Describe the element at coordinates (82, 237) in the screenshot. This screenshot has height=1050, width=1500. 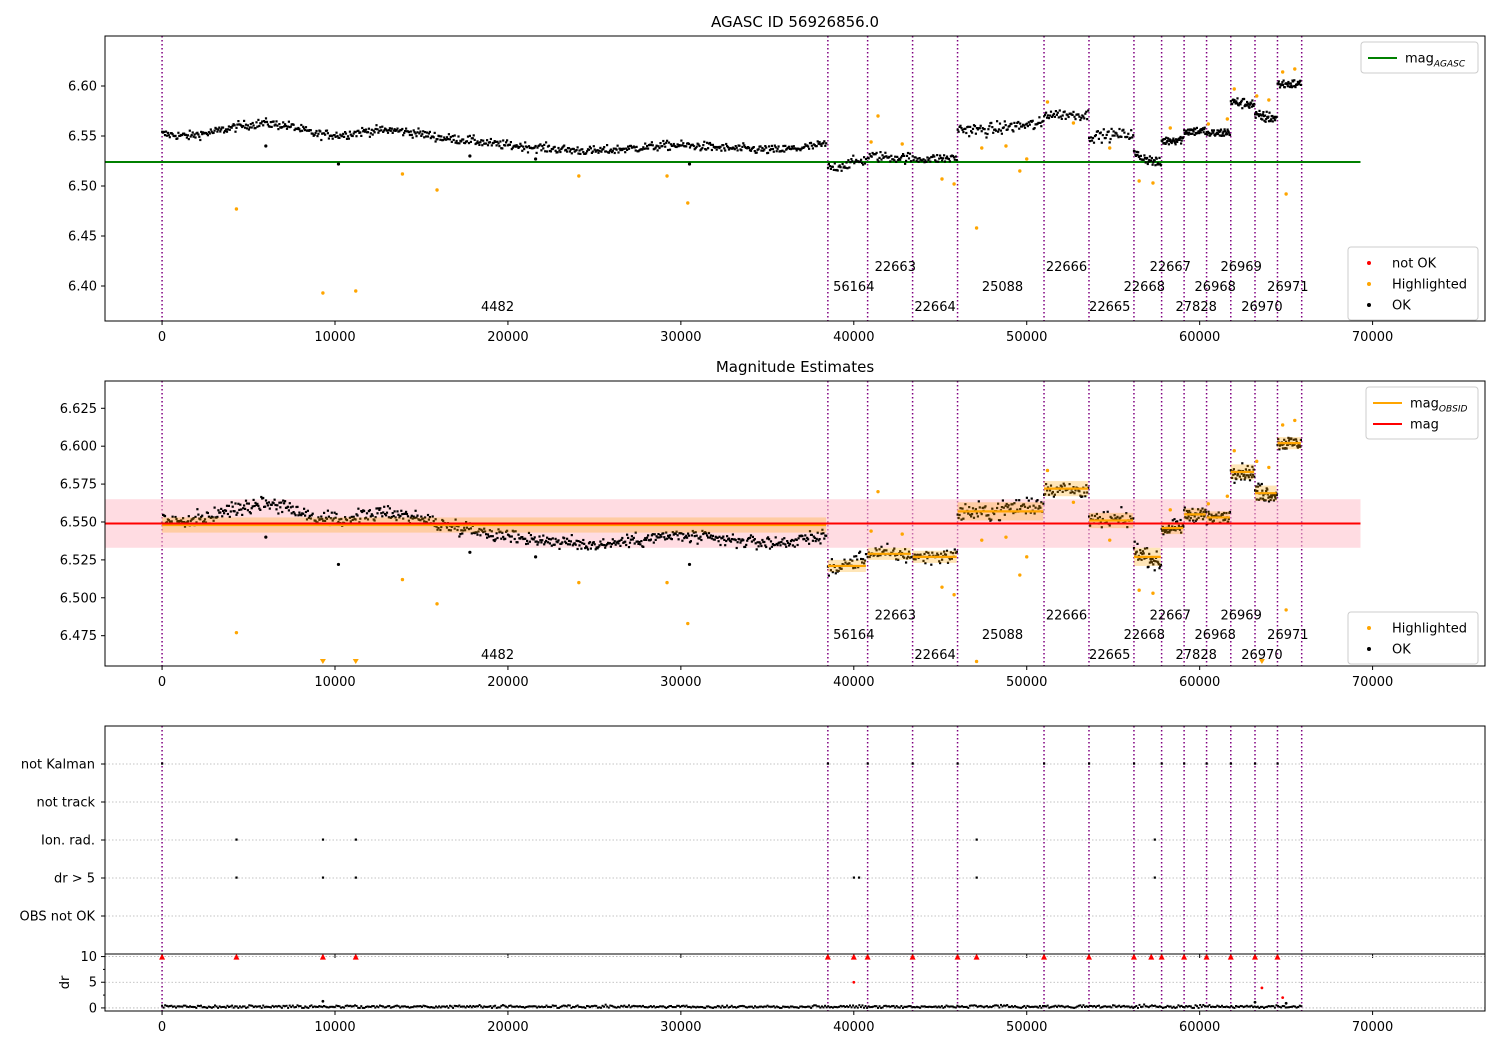
I see `y-tick-label: 6.45` at that location.